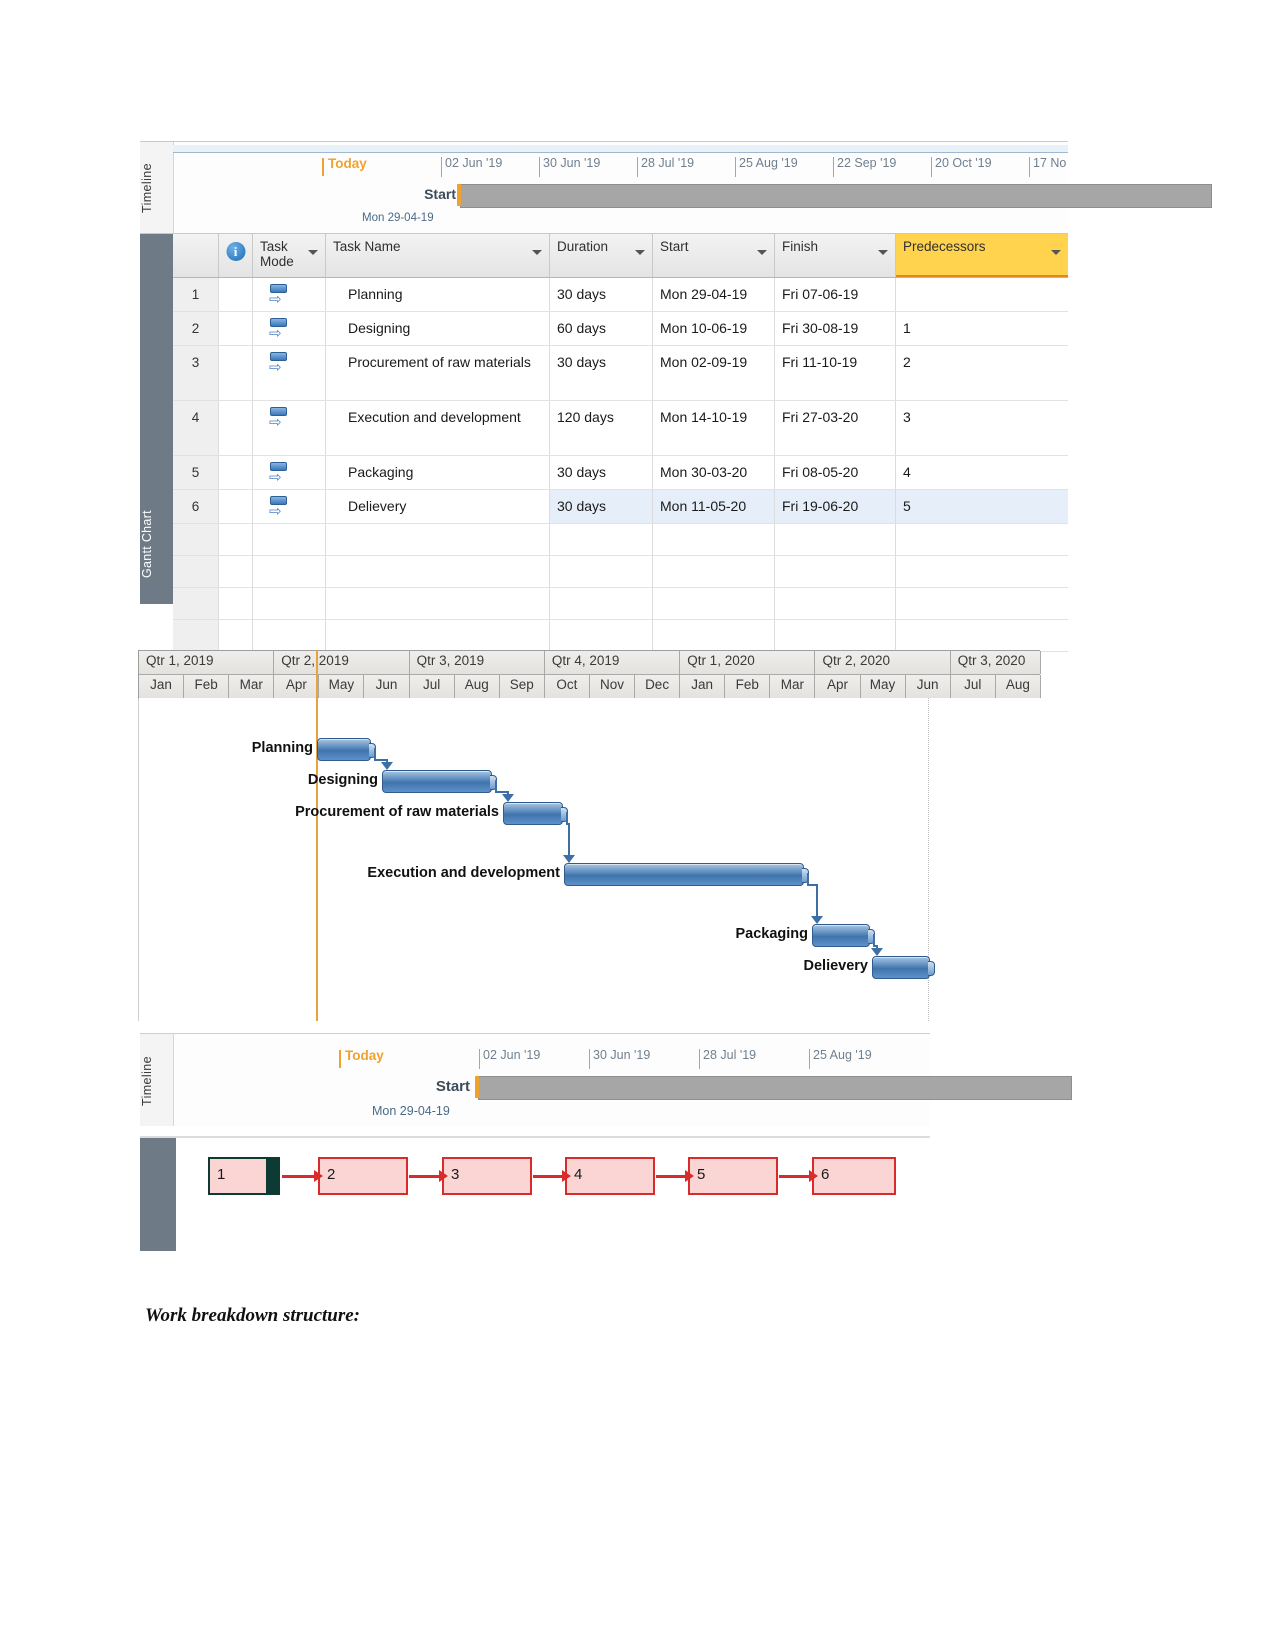  Describe the element at coordinates (835, 255) in the screenshot. I see `column-header-finish: Finish` at that location.